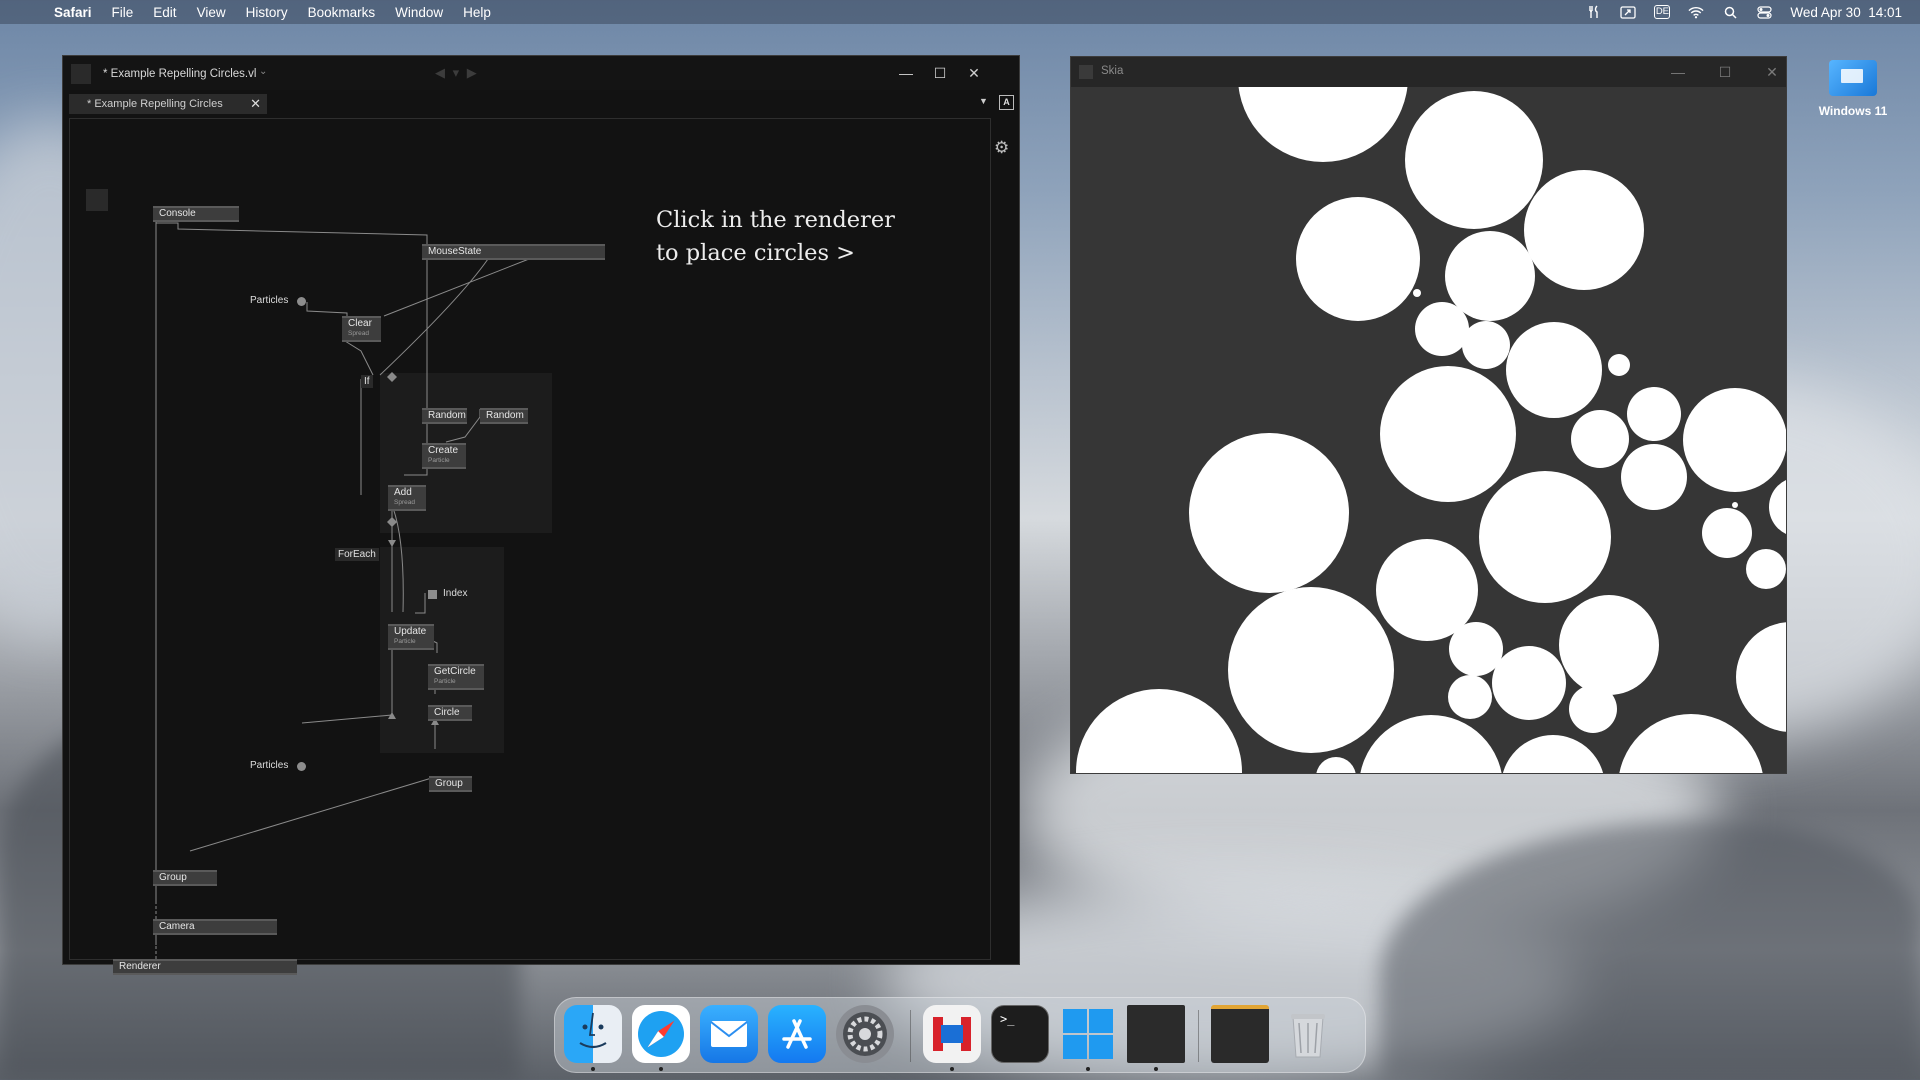 This screenshot has height=1080, width=1920. I want to click on node-getcircle-category: Particle, so click(445, 681).